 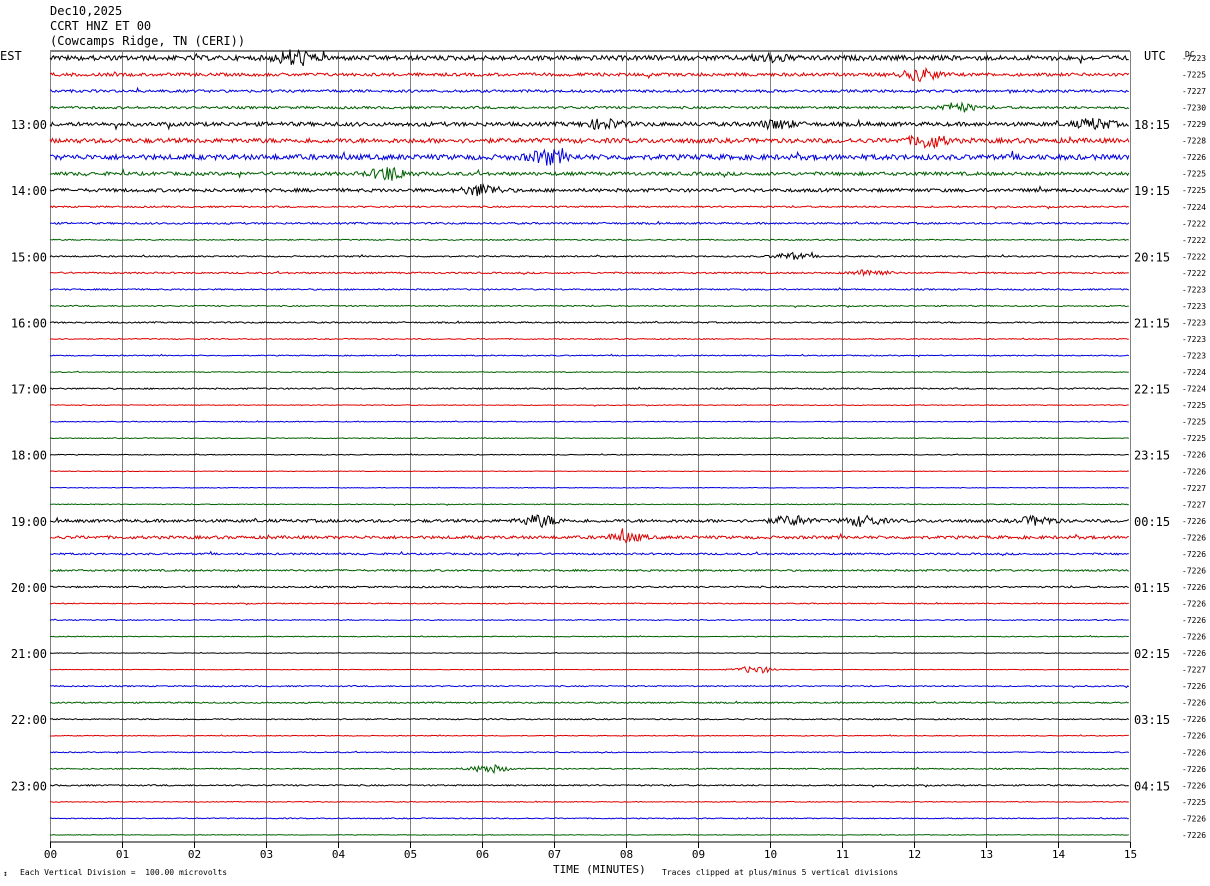 I want to click on scale-marker-icon: ↕, so click(x=5, y=873).